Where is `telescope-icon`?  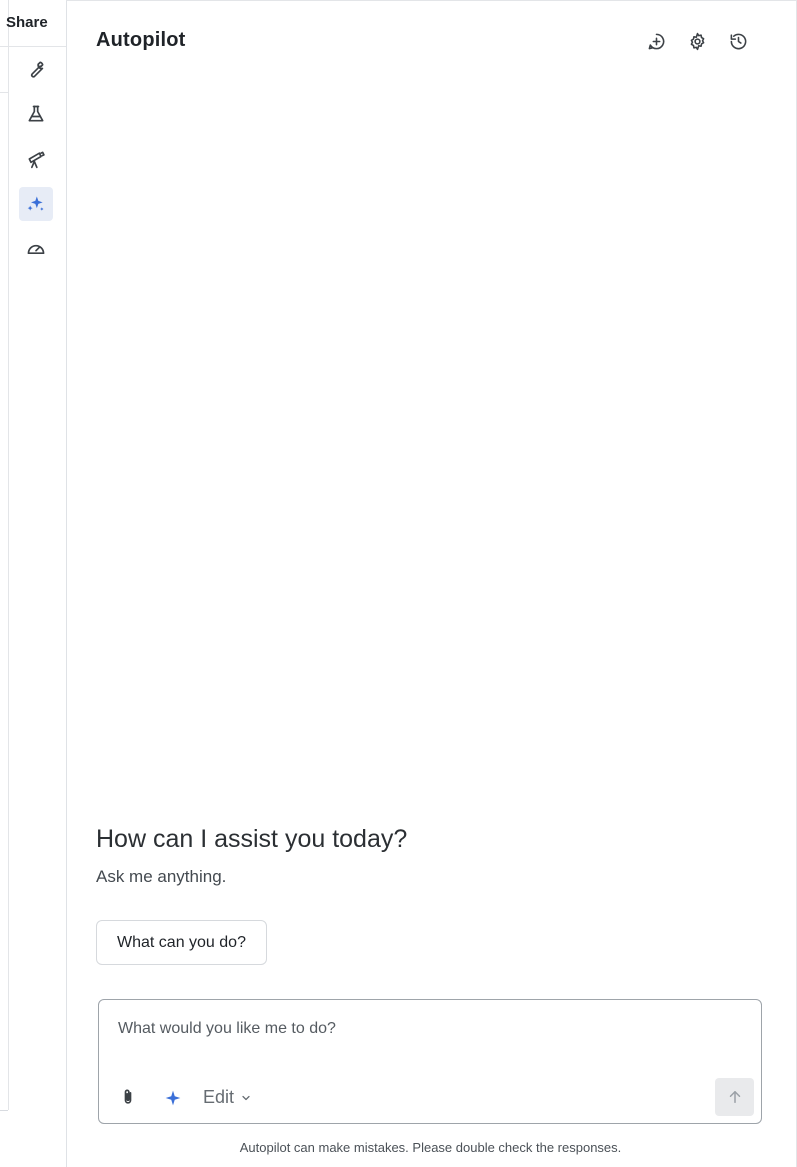 telescope-icon is located at coordinates (36, 160).